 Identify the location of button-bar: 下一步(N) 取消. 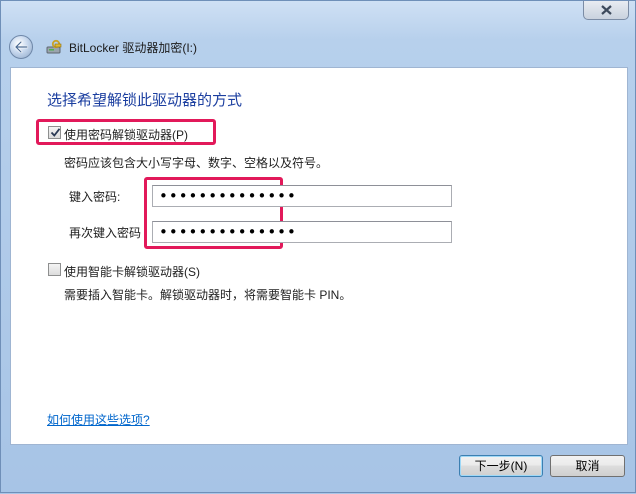
(318, 469).